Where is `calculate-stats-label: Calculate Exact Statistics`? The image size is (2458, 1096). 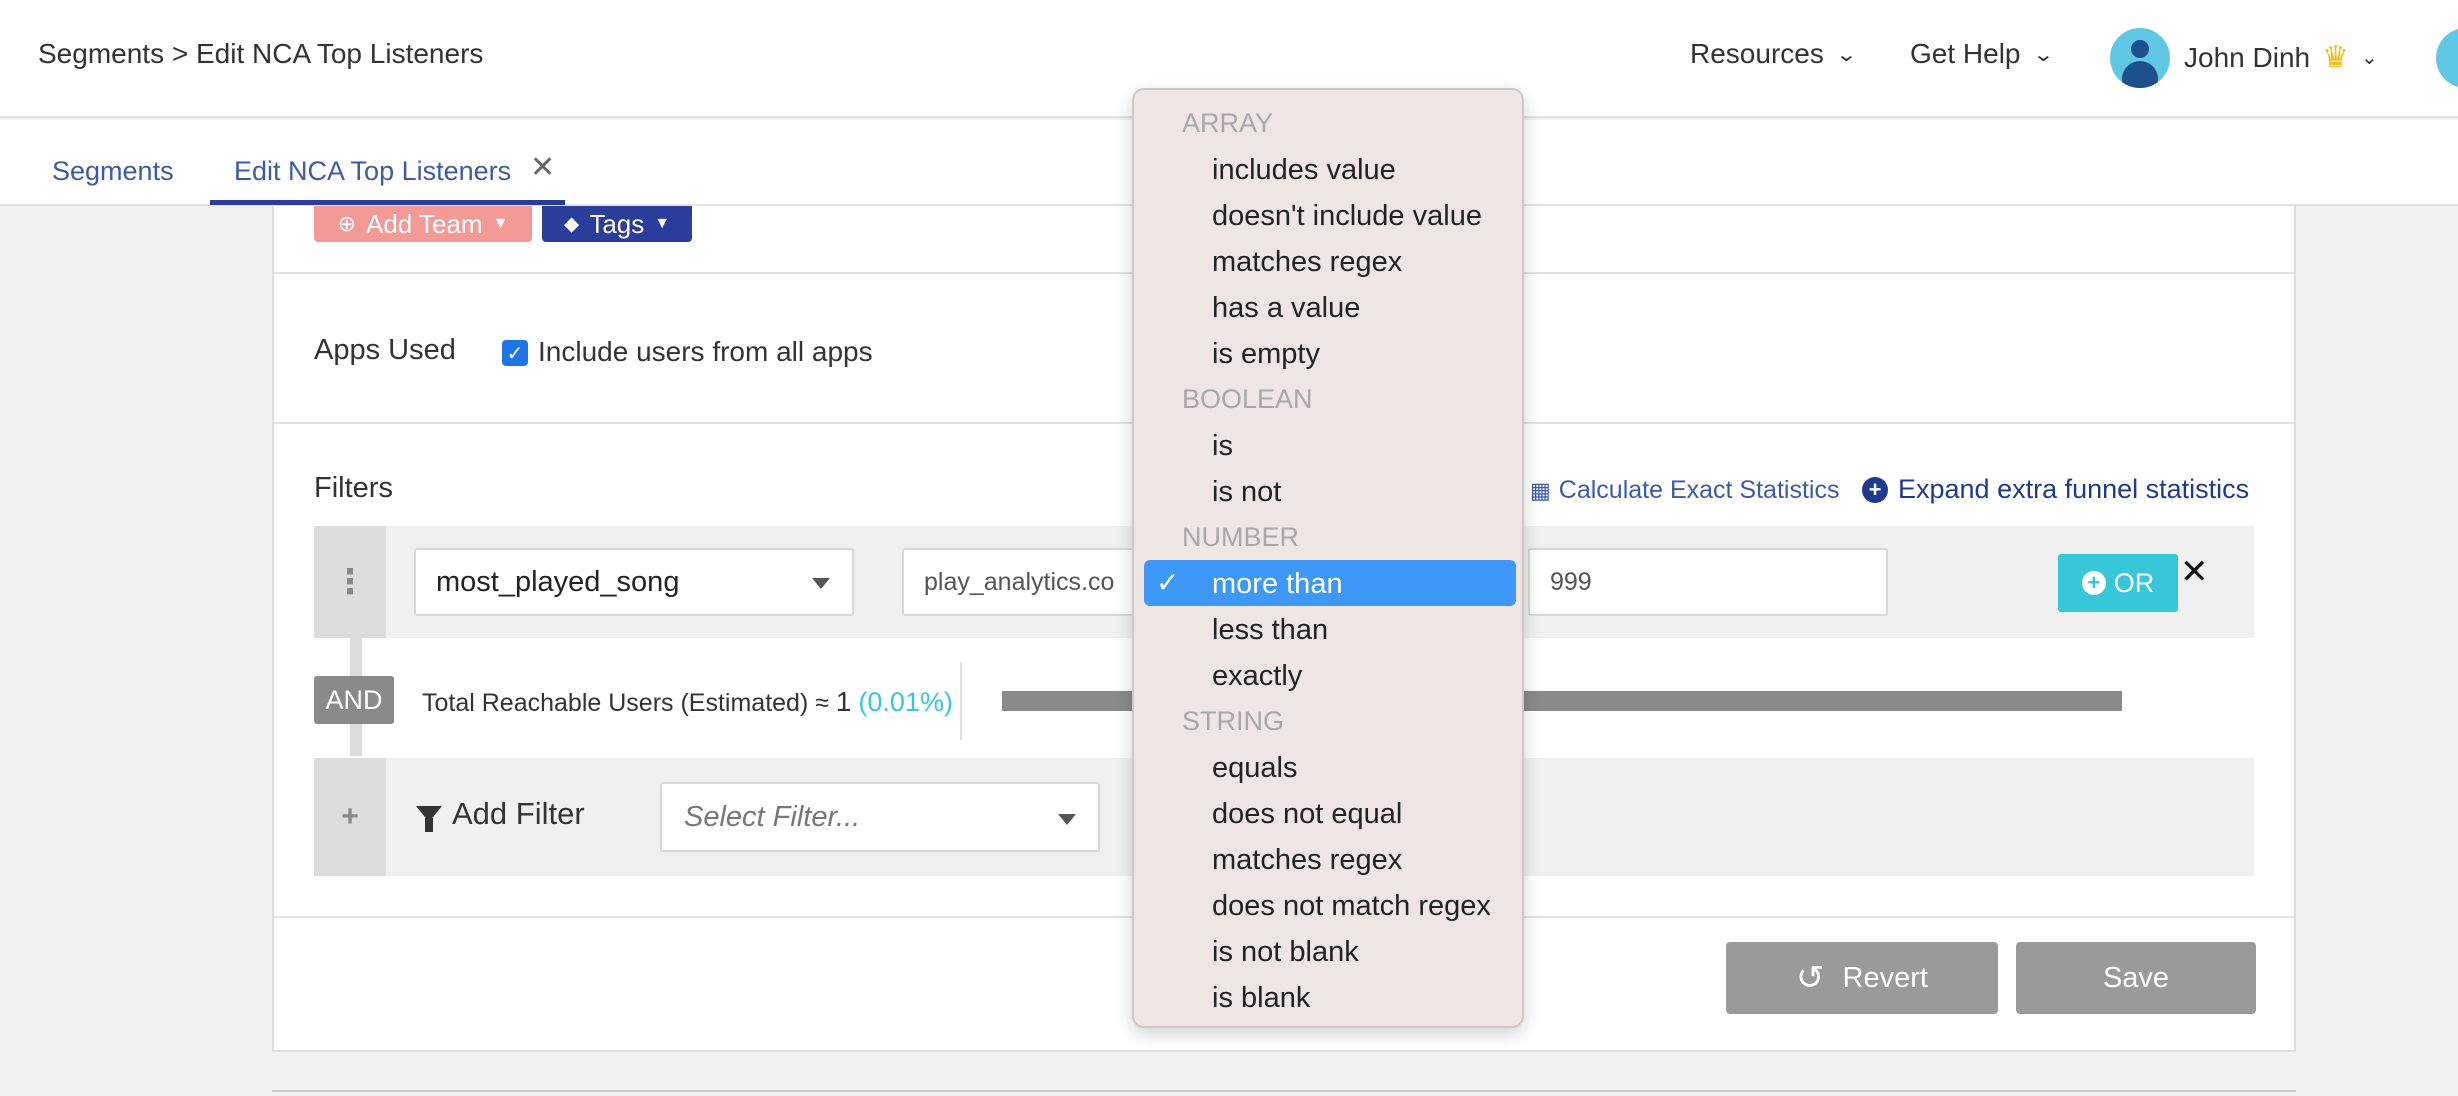
calculate-stats-label: Calculate Exact Statistics is located at coordinates (1699, 490).